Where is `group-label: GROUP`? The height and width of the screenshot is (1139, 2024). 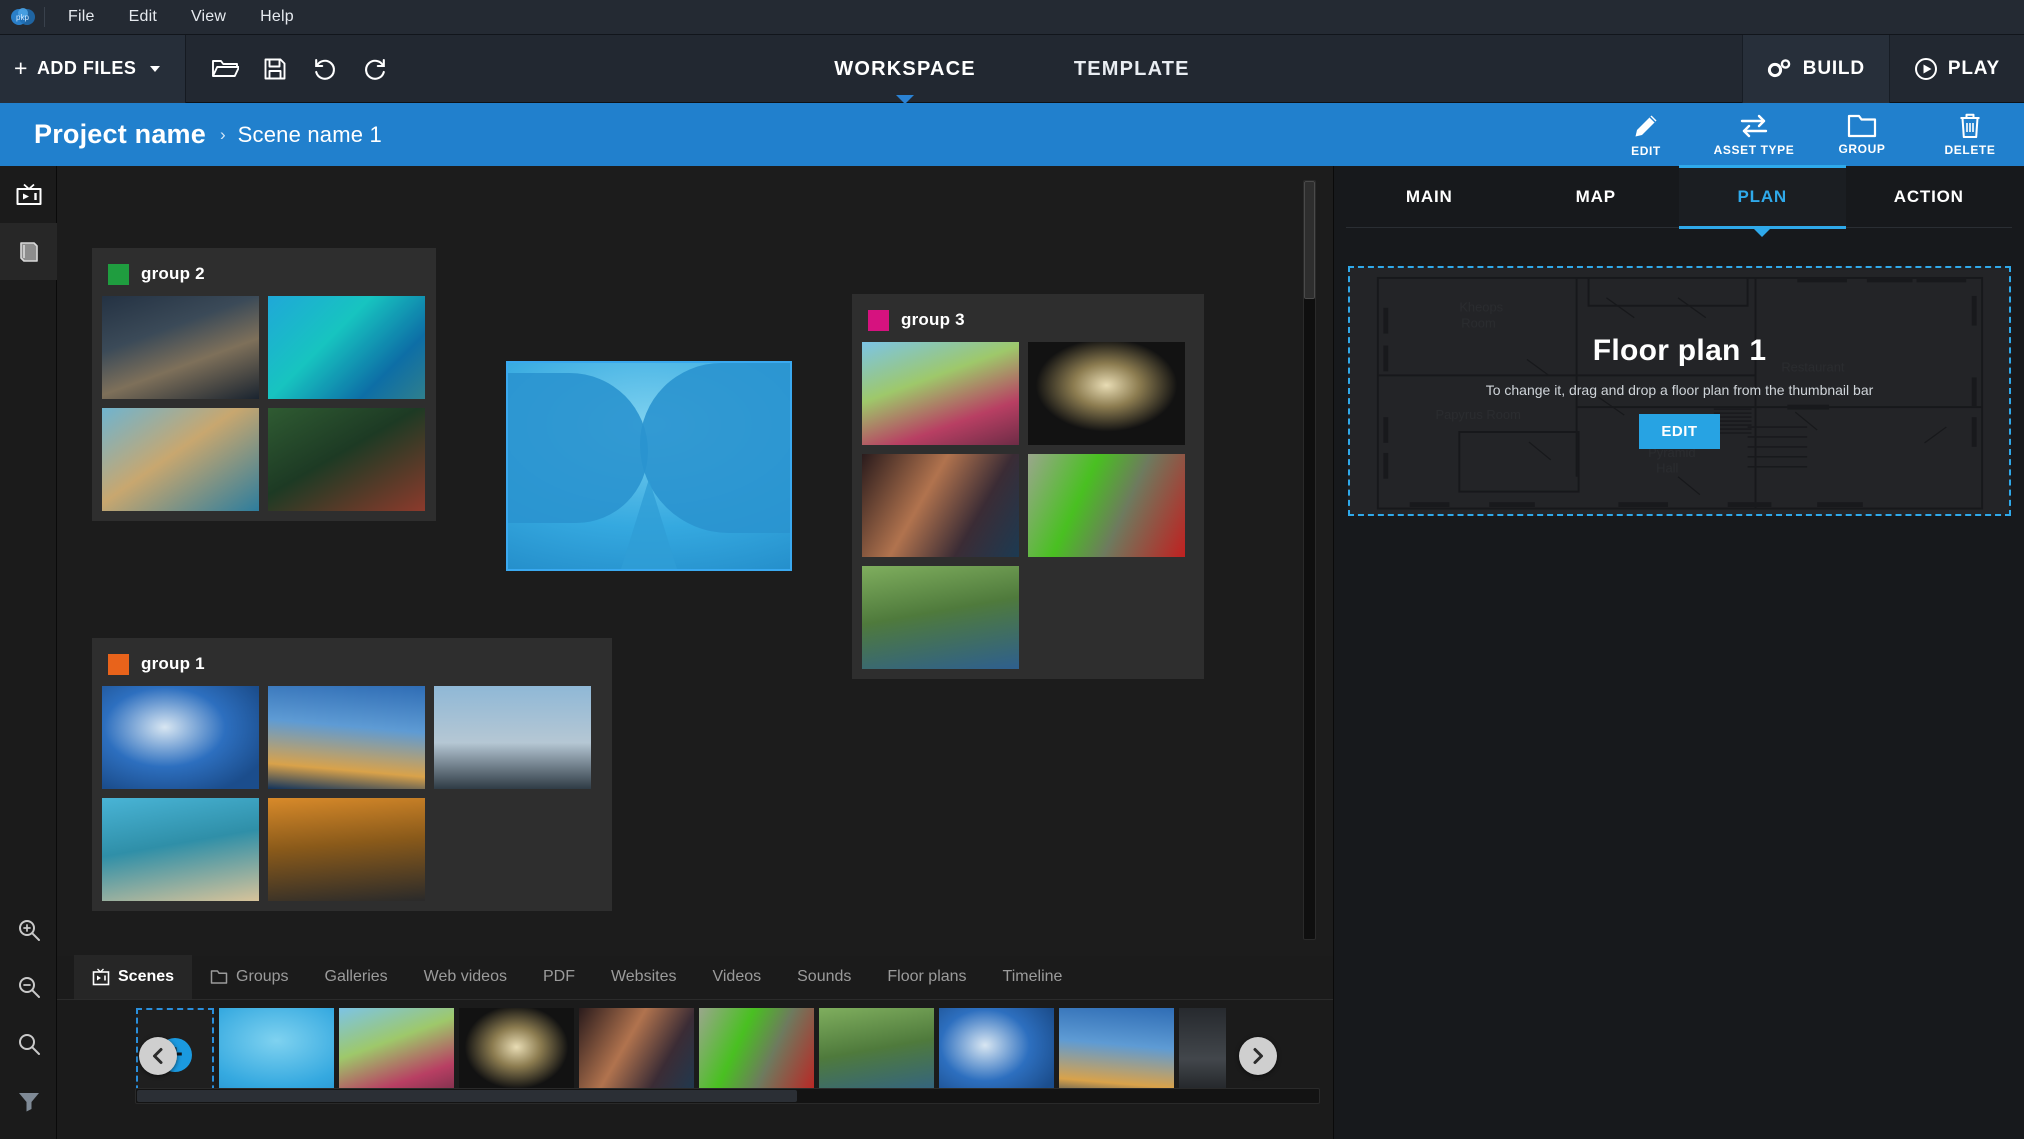
group-label: GROUP is located at coordinates (1862, 149).